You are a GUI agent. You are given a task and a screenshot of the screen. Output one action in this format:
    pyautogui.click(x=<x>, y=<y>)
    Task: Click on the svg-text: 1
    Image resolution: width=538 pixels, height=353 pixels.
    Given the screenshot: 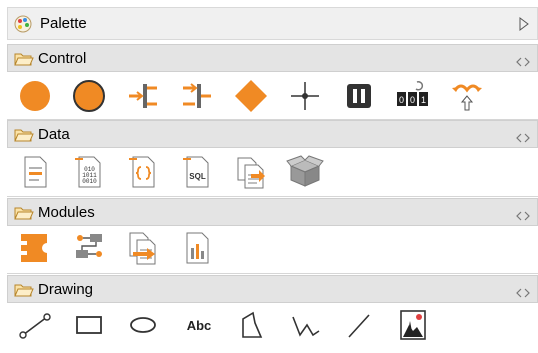 What is the action you would take?
    pyautogui.click(x=423, y=100)
    